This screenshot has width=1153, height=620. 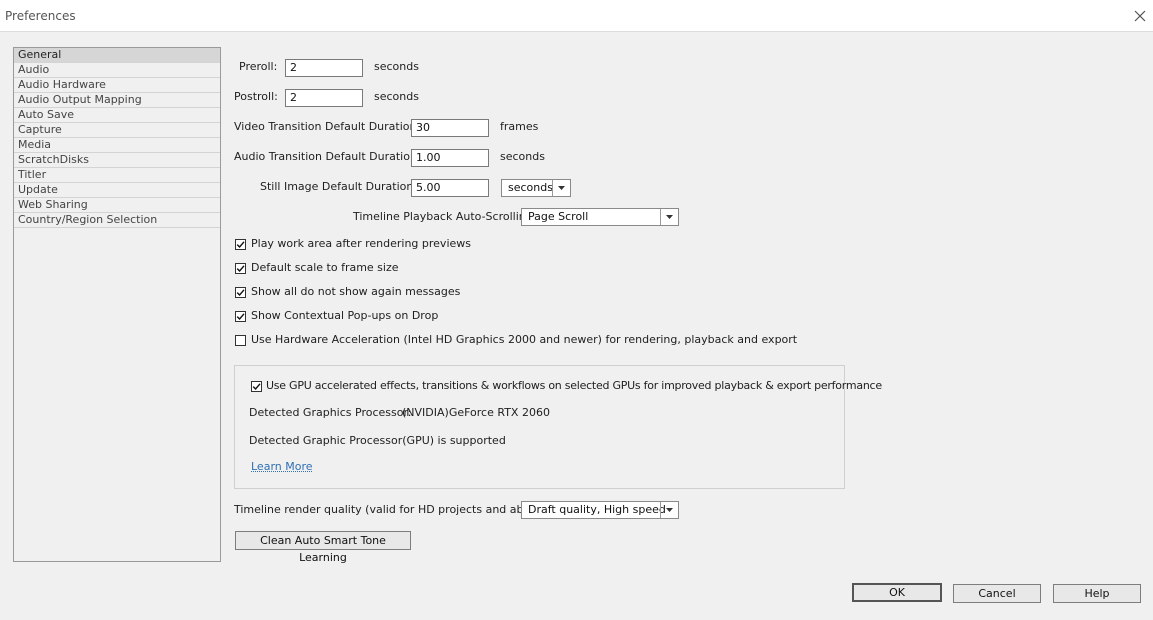 I want to click on ok-button: OK, so click(x=897, y=592).